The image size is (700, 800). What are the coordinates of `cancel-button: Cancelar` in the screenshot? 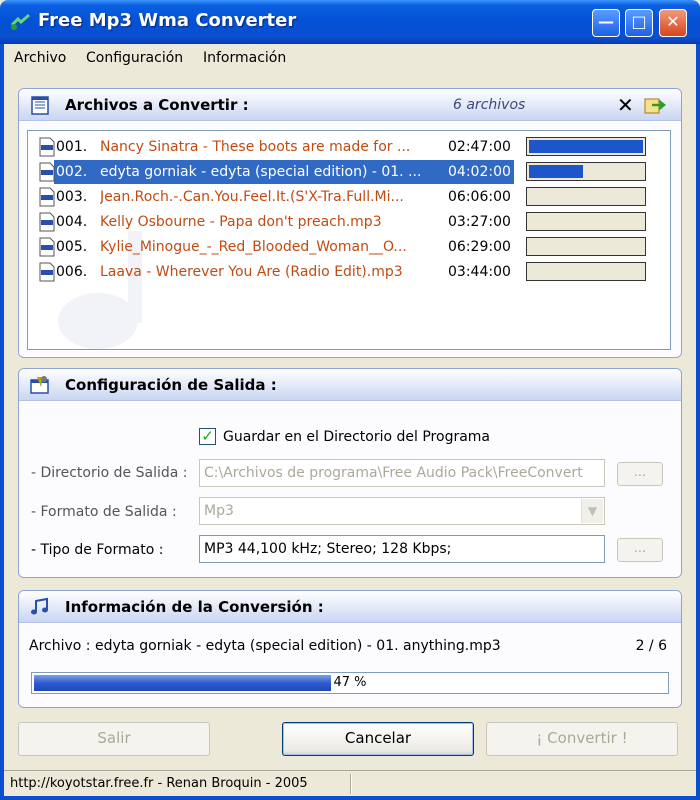 It's located at (378, 739).